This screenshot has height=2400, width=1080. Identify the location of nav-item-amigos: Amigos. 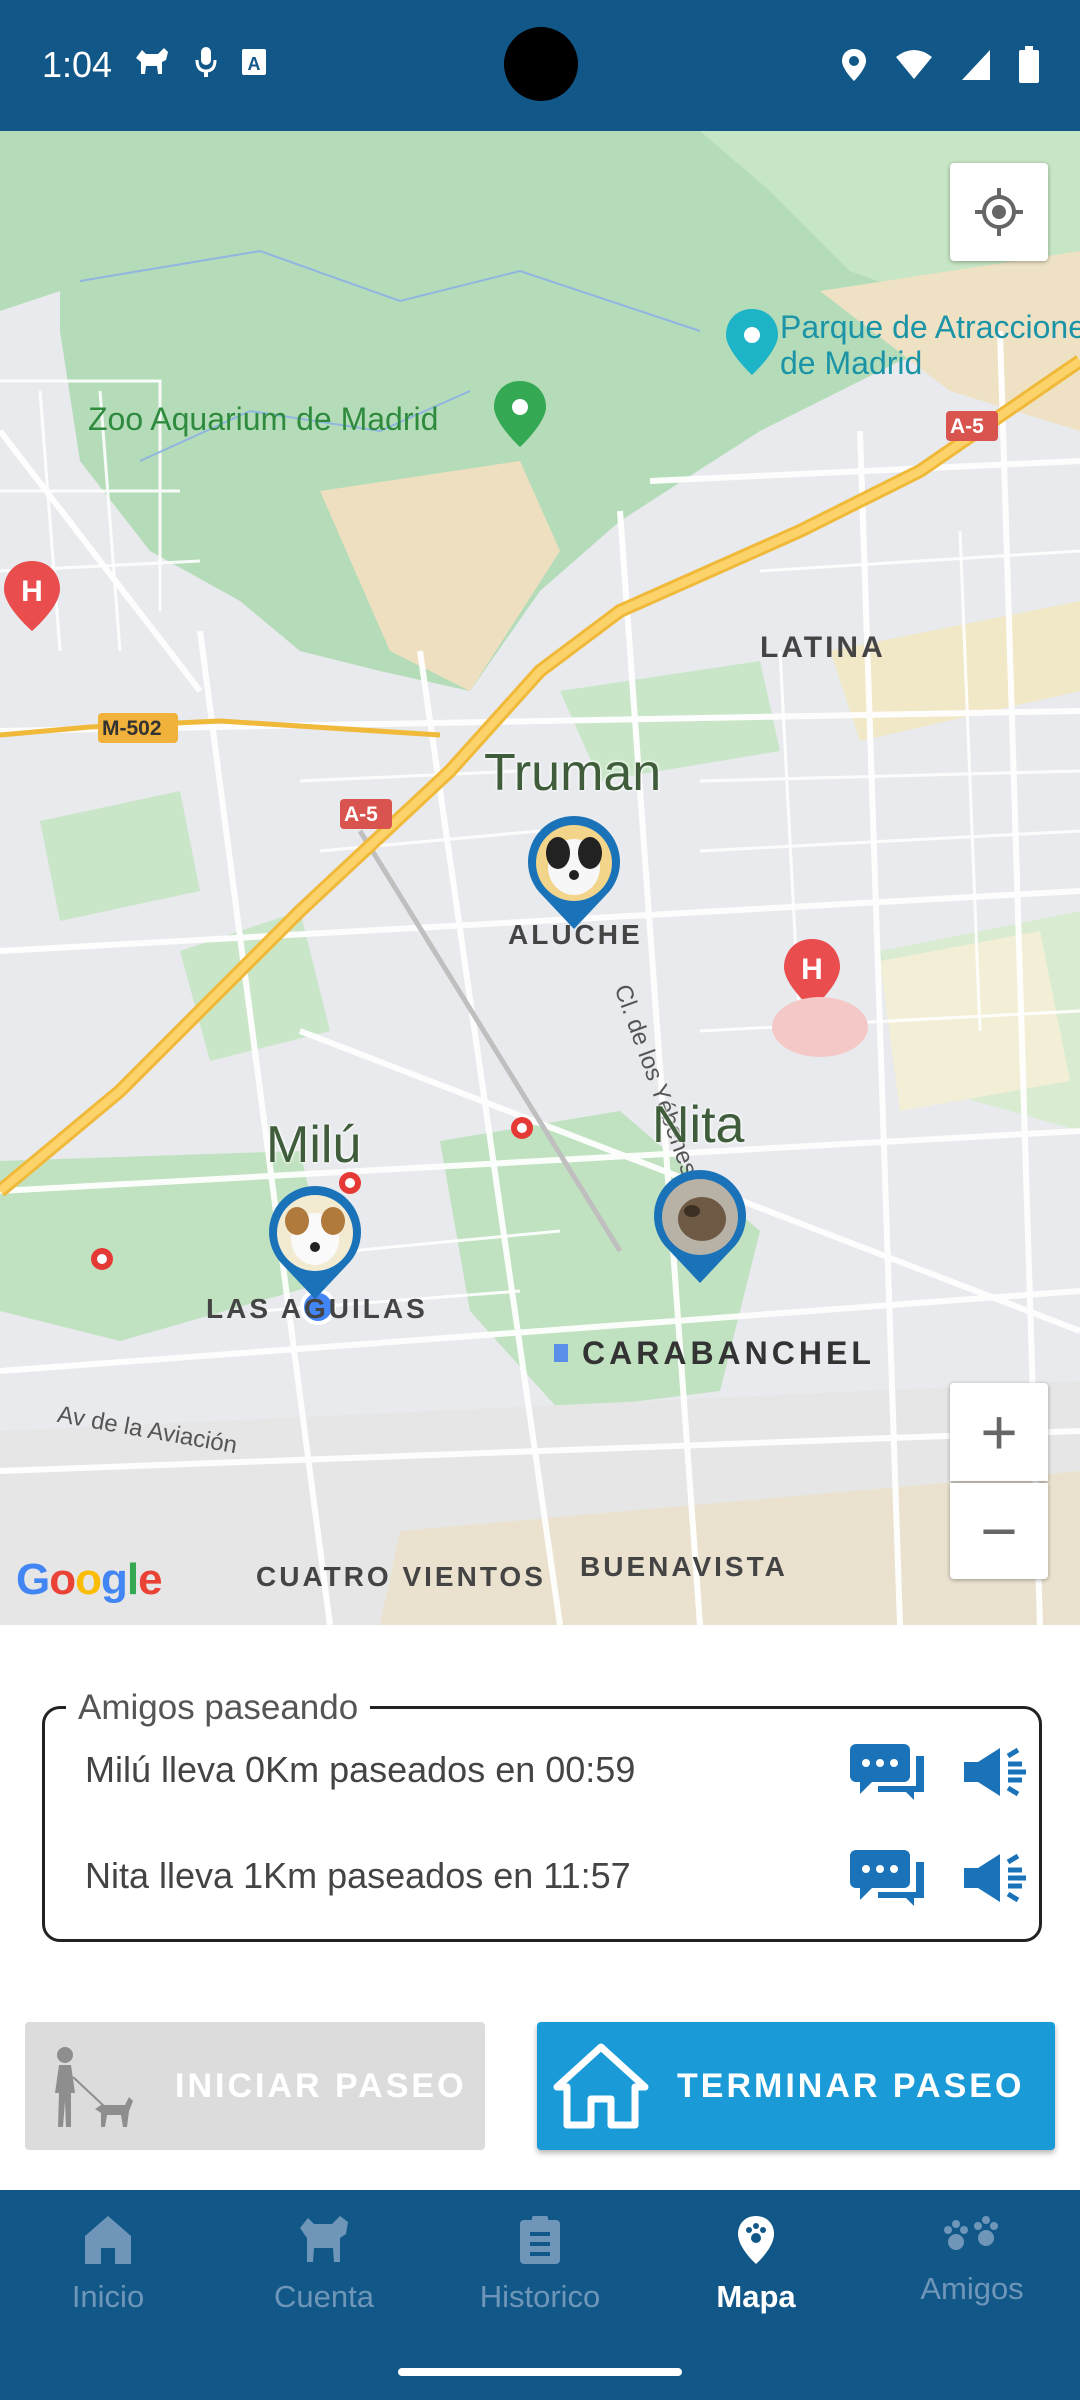
(972, 2260).